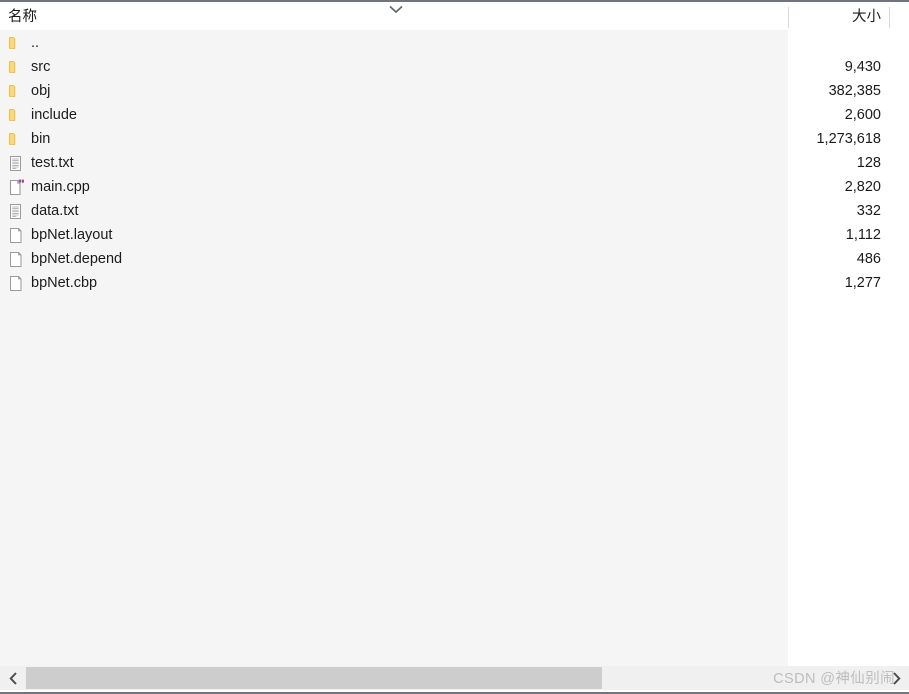 This screenshot has width=909, height=694. What do you see at coordinates (64, 283) in the screenshot?
I see `file-name-label: bpNet.cbp` at bounding box center [64, 283].